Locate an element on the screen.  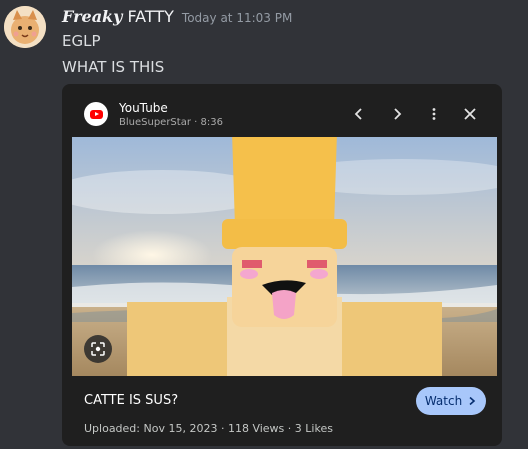
view-count: 118 Views is located at coordinates (256, 428).